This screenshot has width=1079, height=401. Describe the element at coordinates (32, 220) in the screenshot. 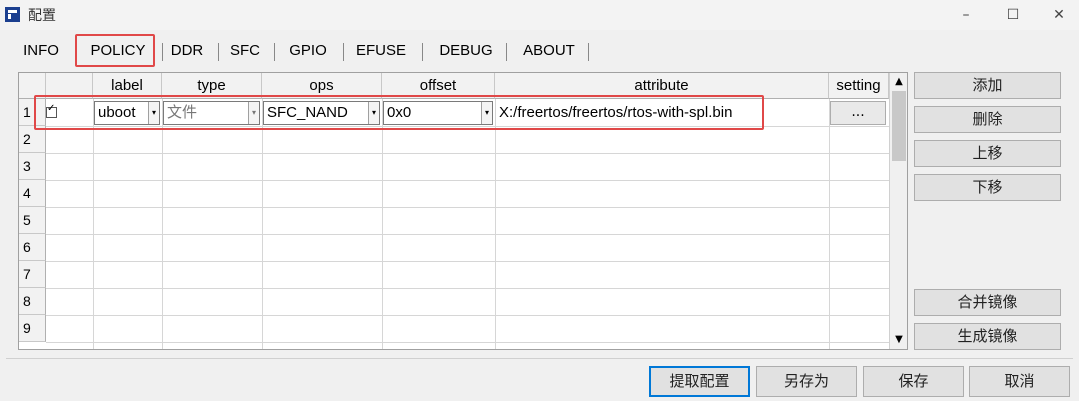

I see `row-number: 5` at that location.